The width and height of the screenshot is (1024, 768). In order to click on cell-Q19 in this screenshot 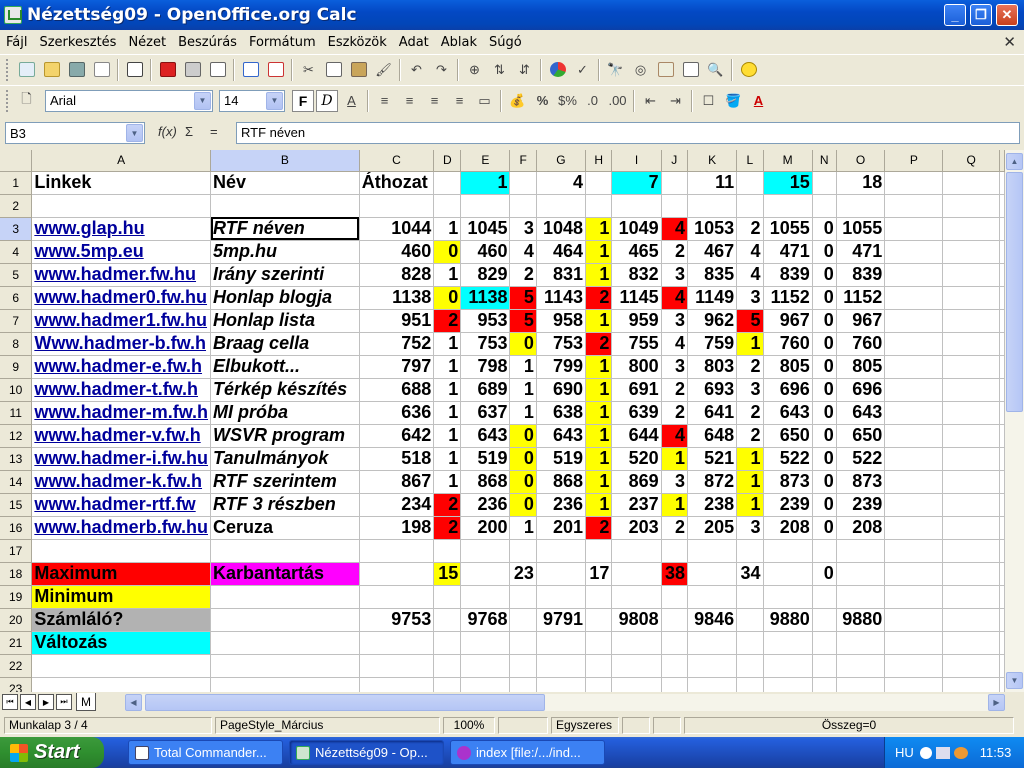, I will do `click(971, 597)`.